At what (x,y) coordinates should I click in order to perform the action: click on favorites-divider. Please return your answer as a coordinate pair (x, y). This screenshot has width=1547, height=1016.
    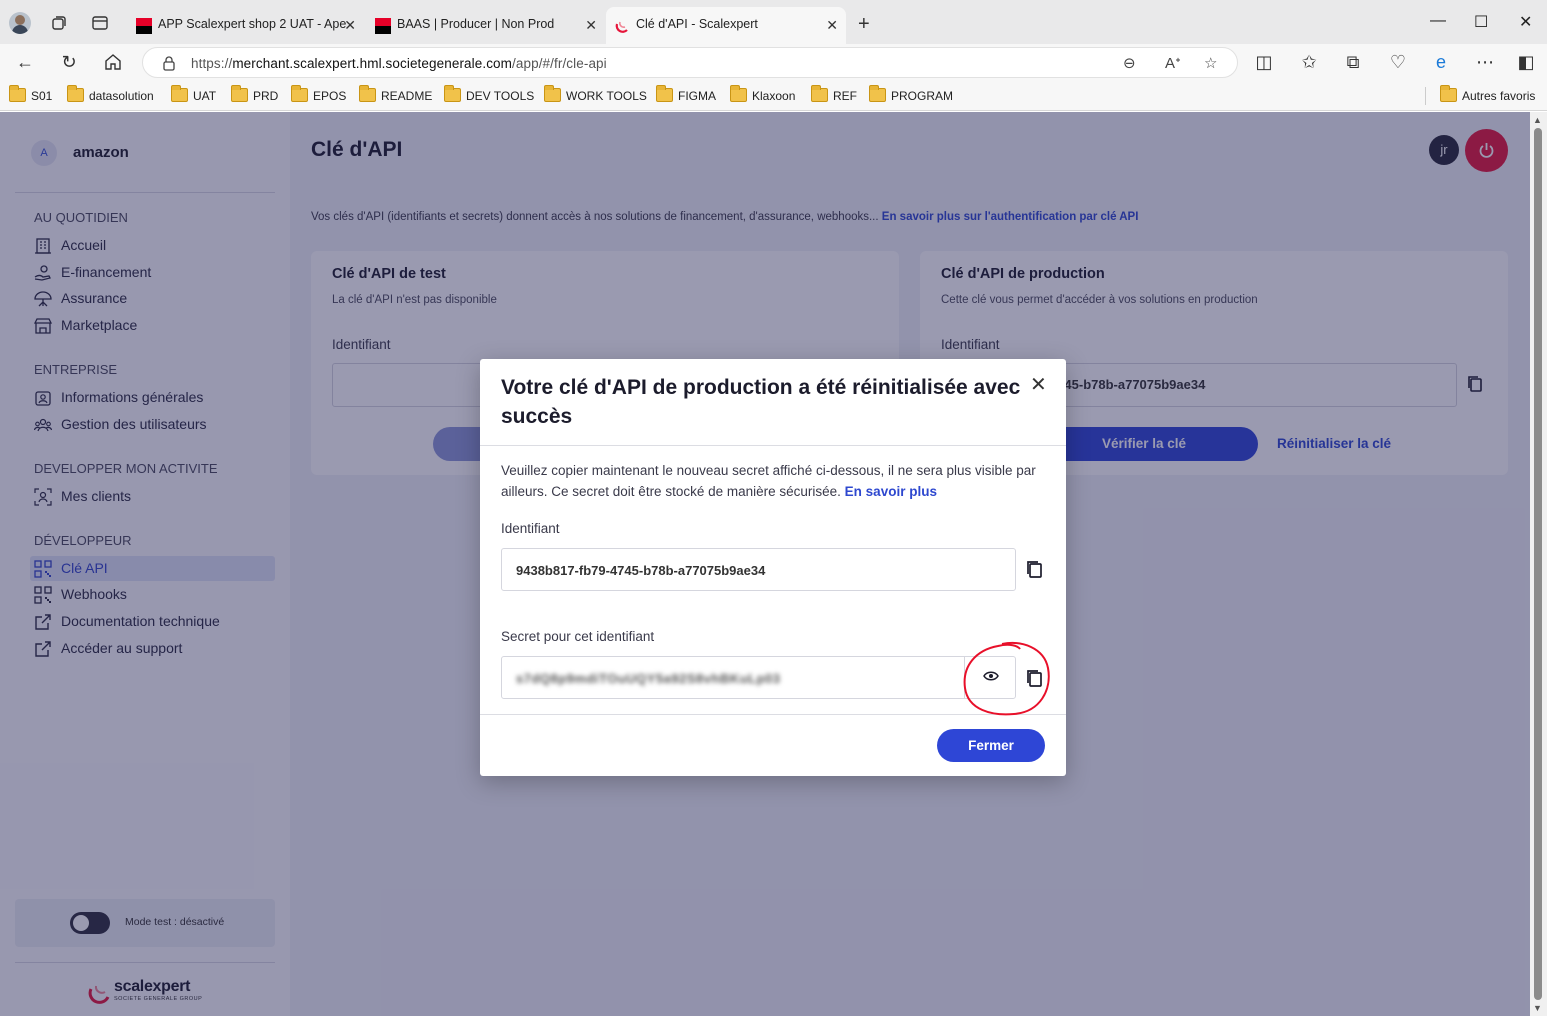
    Looking at the image, I should click on (1425, 96).